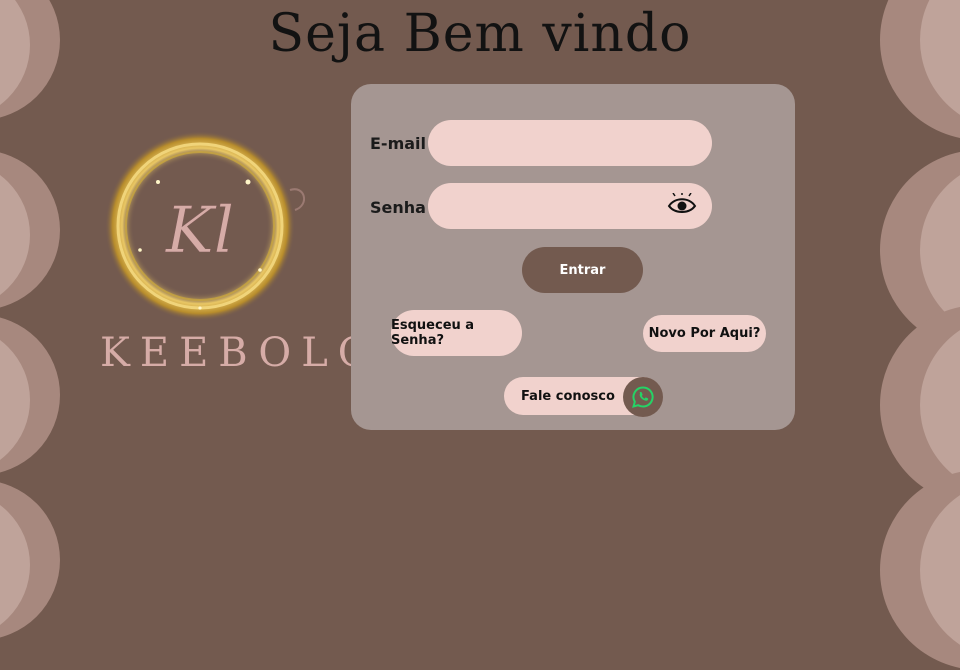 The width and height of the screenshot is (960, 670). Describe the element at coordinates (582, 270) in the screenshot. I see `enter-button: Entrar` at that location.